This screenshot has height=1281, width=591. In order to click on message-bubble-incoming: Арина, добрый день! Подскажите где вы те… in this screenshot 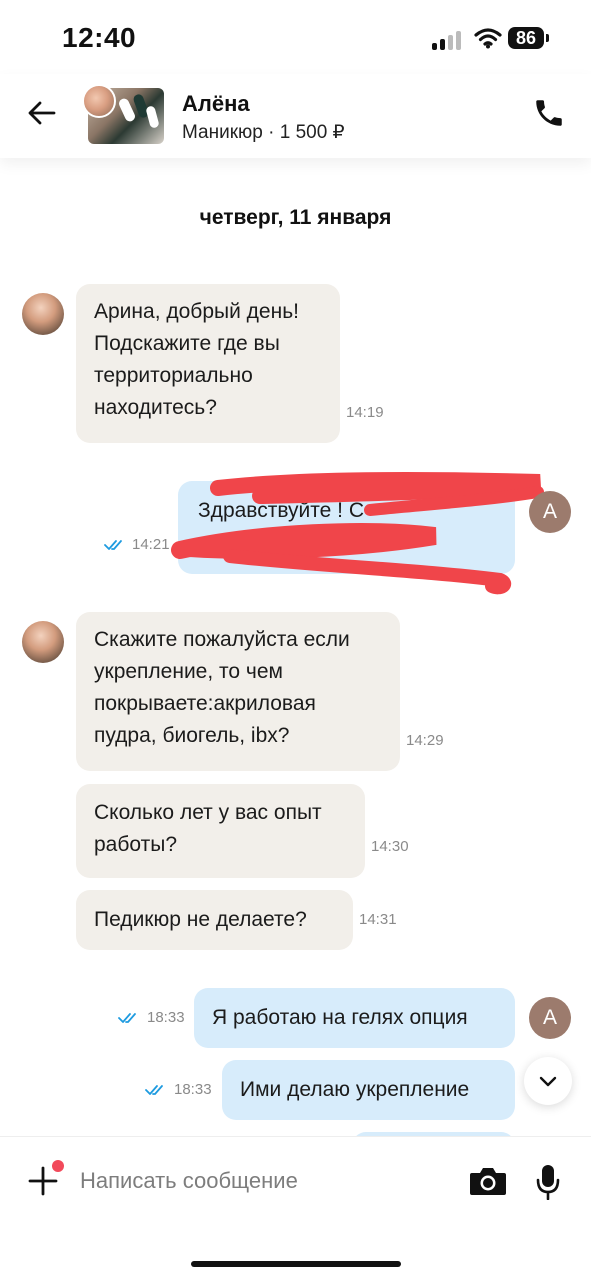, I will do `click(208, 363)`.